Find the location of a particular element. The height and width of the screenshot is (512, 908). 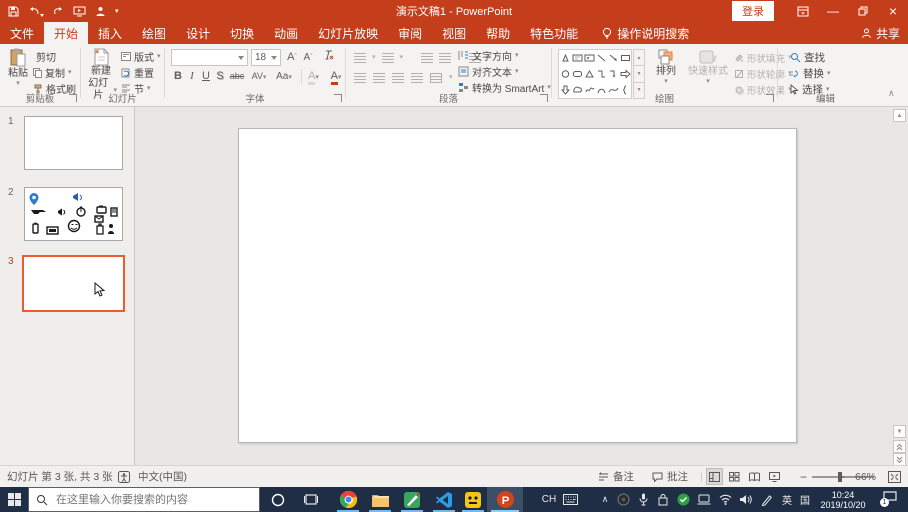

tab-animations: 动画 is located at coordinates (286, 33).